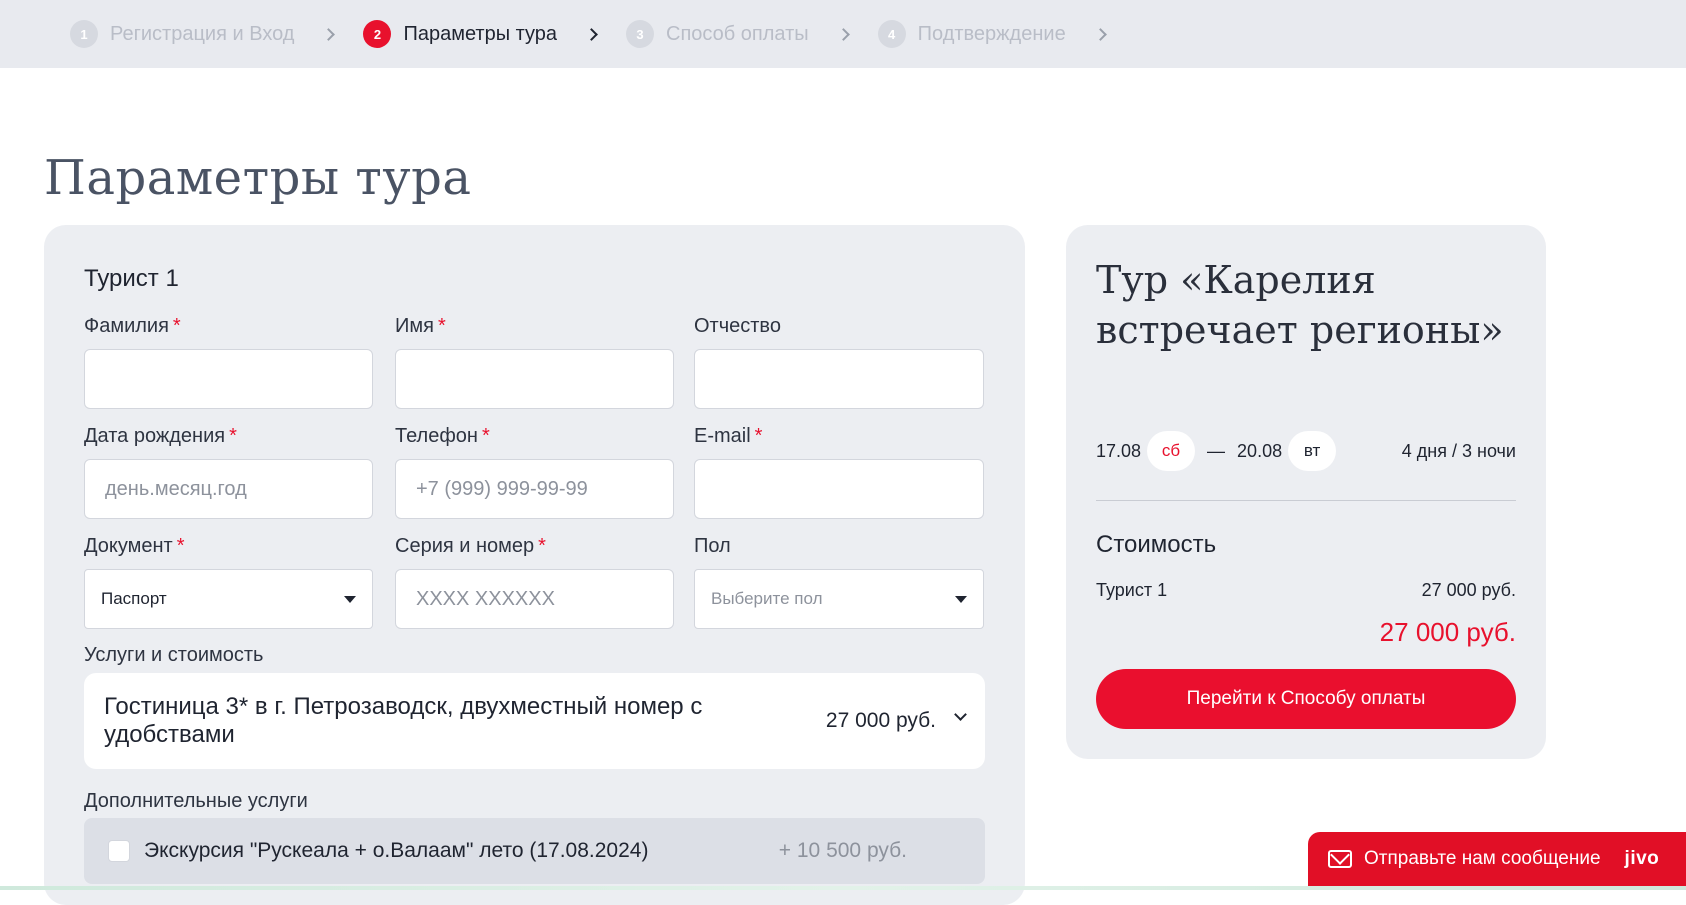 Image resolution: width=1686 pixels, height=905 pixels. Describe the element at coordinates (767, 598) in the screenshot. I see `select-placeholder: Выберите пол` at that location.